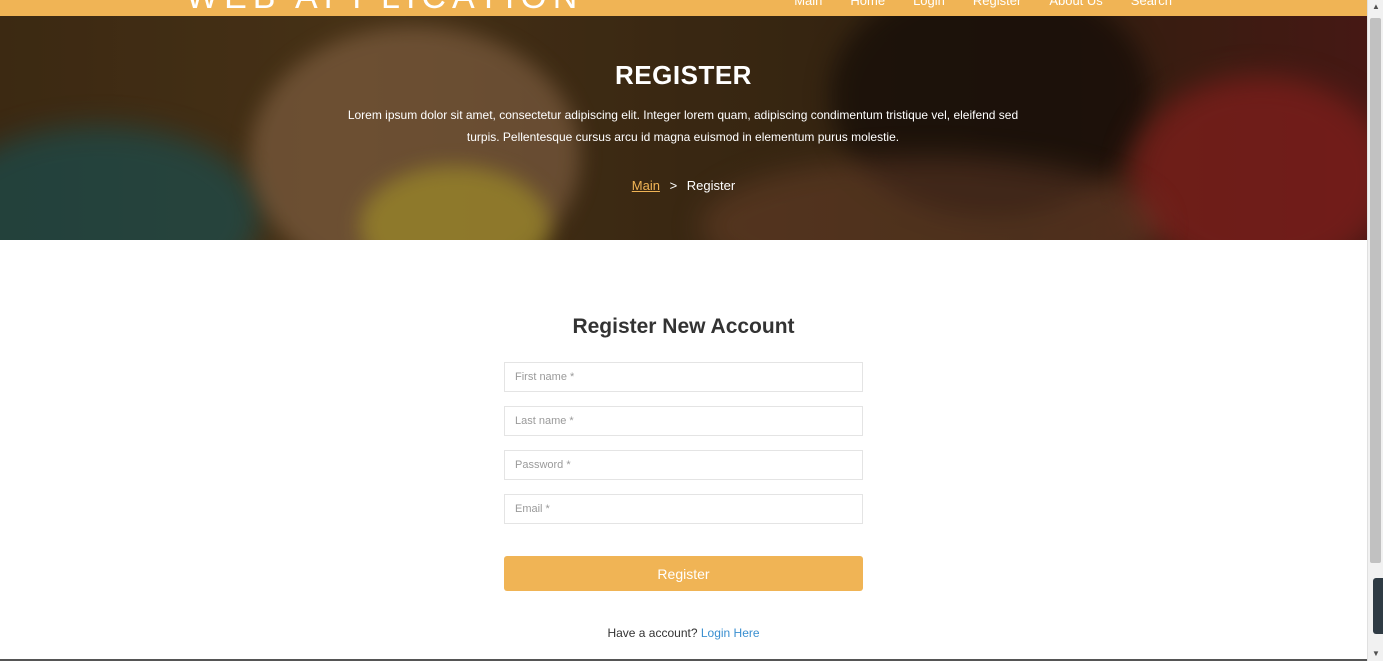 Image resolution: width=1383 pixels, height=661 pixels. I want to click on nav-about-us: About Us, so click(1075, 4).